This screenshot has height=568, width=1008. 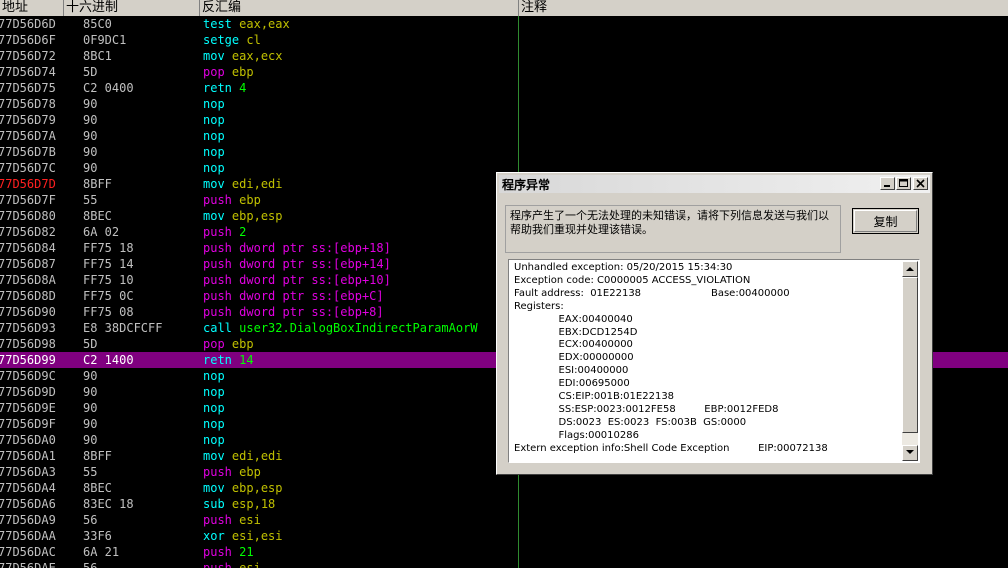 What do you see at coordinates (246, 552) in the screenshot?
I see `operand: 21` at bounding box center [246, 552].